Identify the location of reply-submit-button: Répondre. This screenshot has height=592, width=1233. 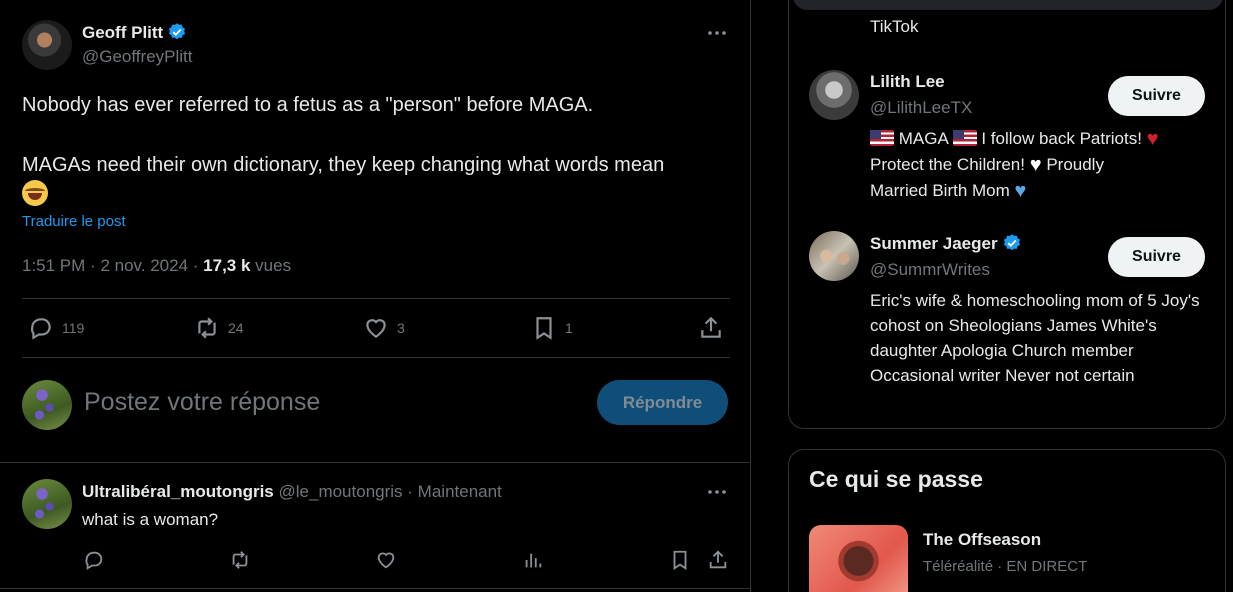
(662, 402).